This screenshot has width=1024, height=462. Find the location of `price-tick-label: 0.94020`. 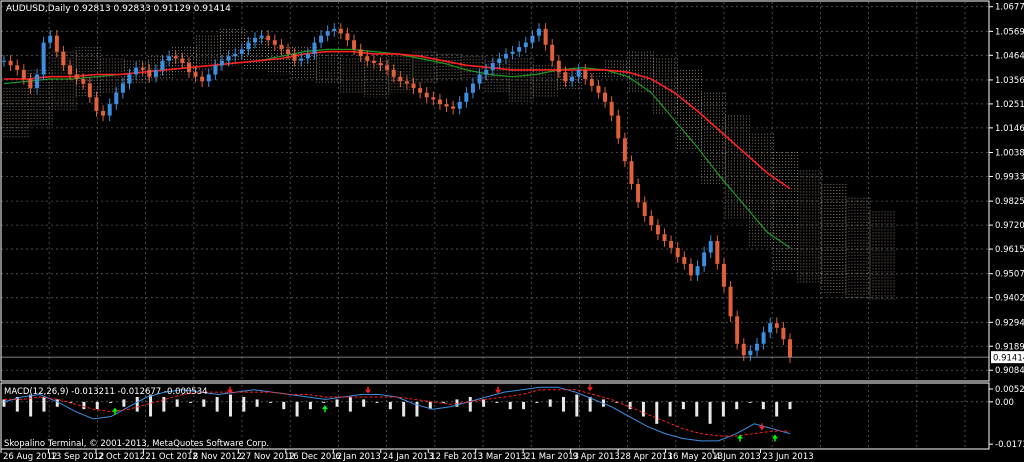

price-tick-label: 0.94020 is located at coordinates (1009, 299).